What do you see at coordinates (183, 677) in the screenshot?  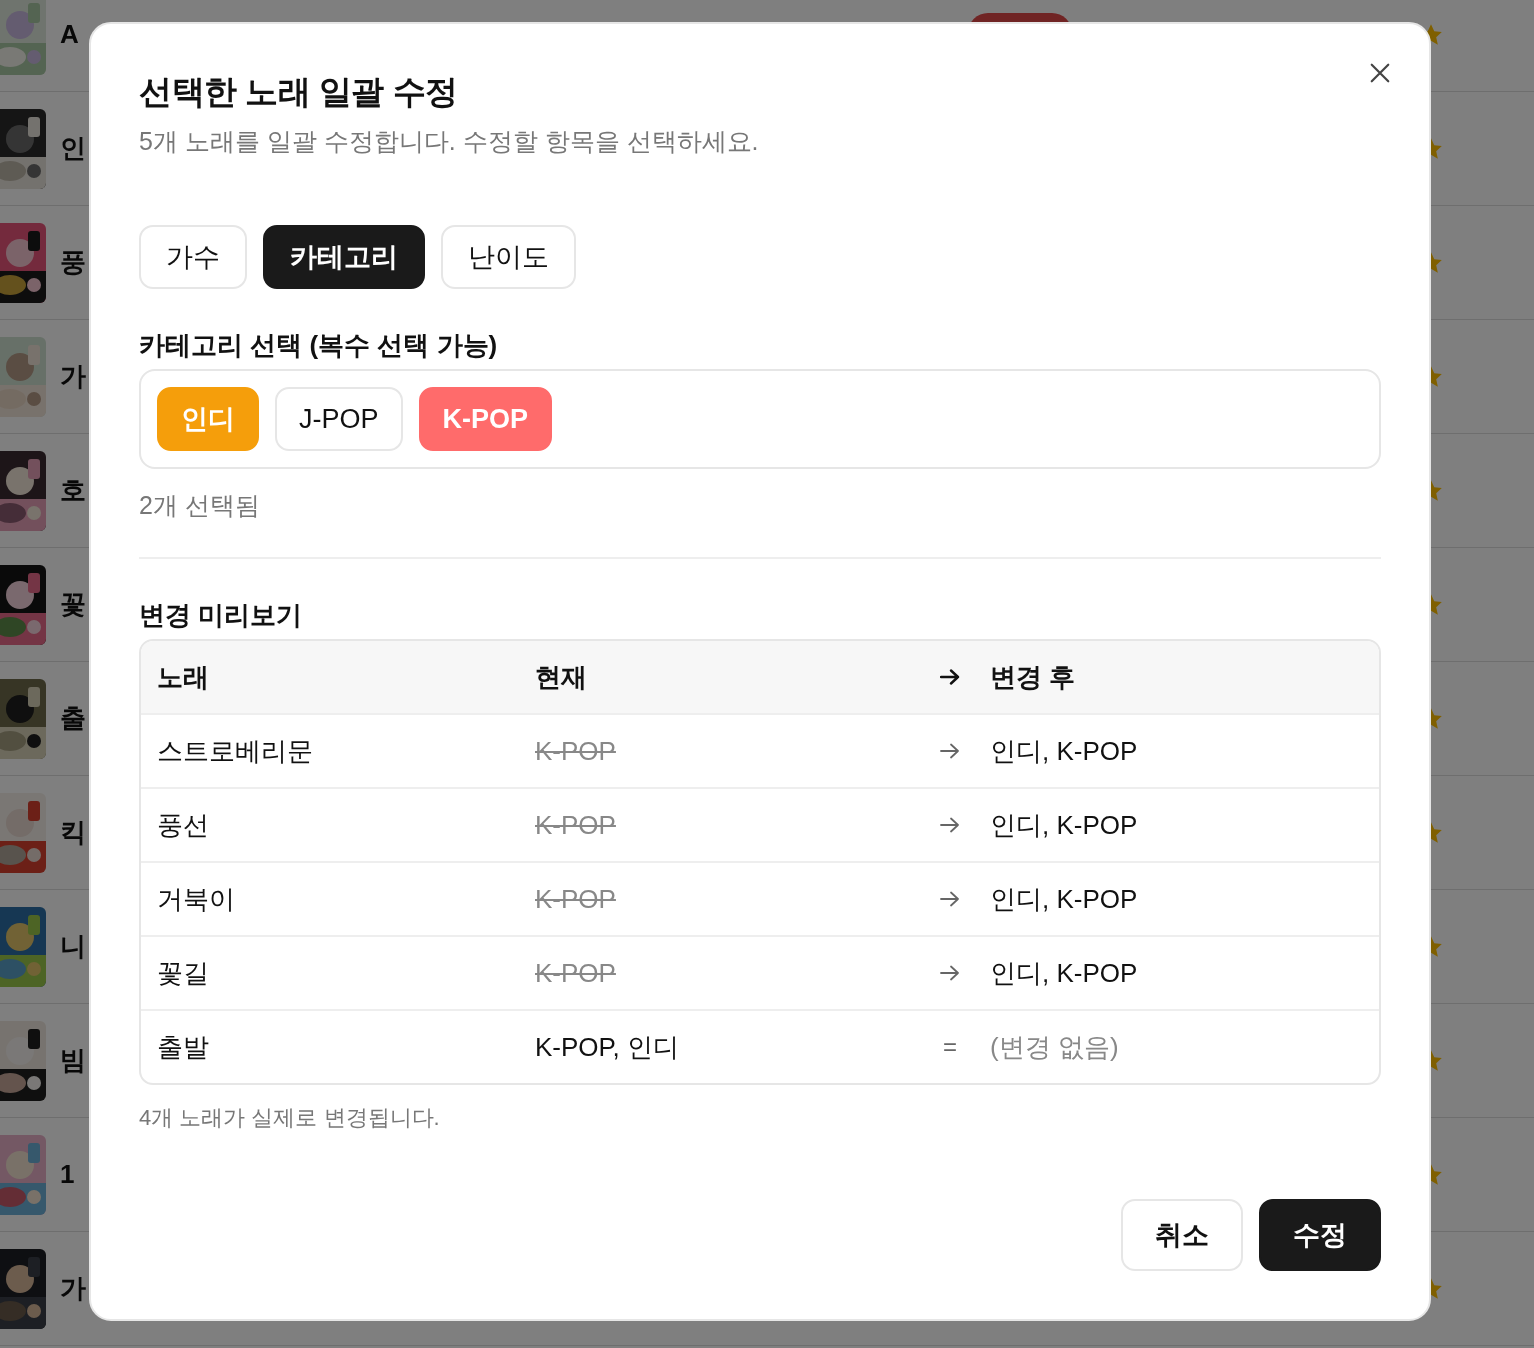 I see `column-header: 노래` at bounding box center [183, 677].